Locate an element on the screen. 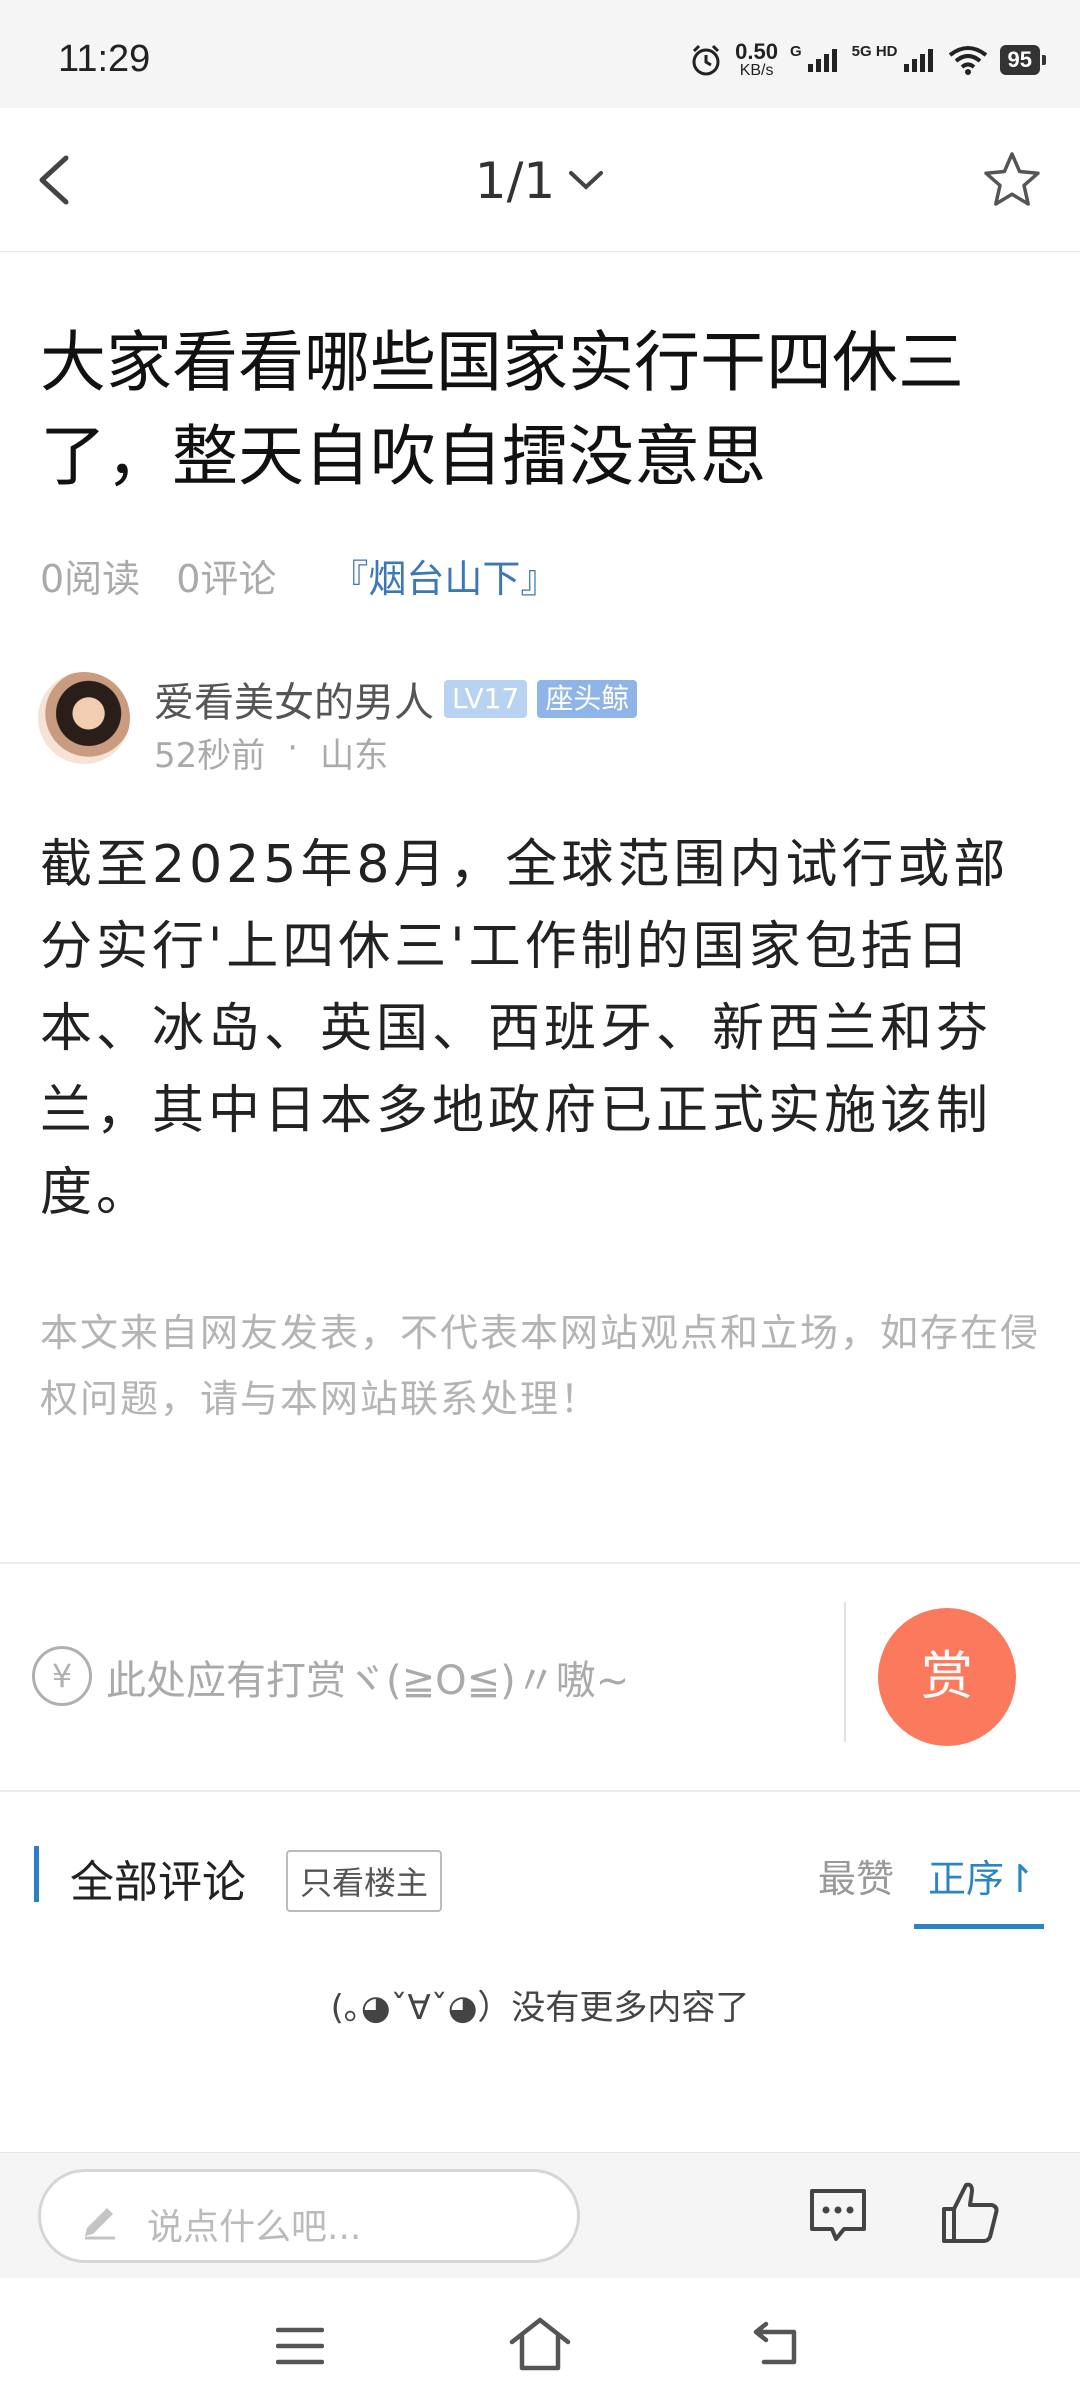 Image resolution: width=1080 pixels, height=2408 pixels. nav-bar: 1/1 is located at coordinates (540, 180).